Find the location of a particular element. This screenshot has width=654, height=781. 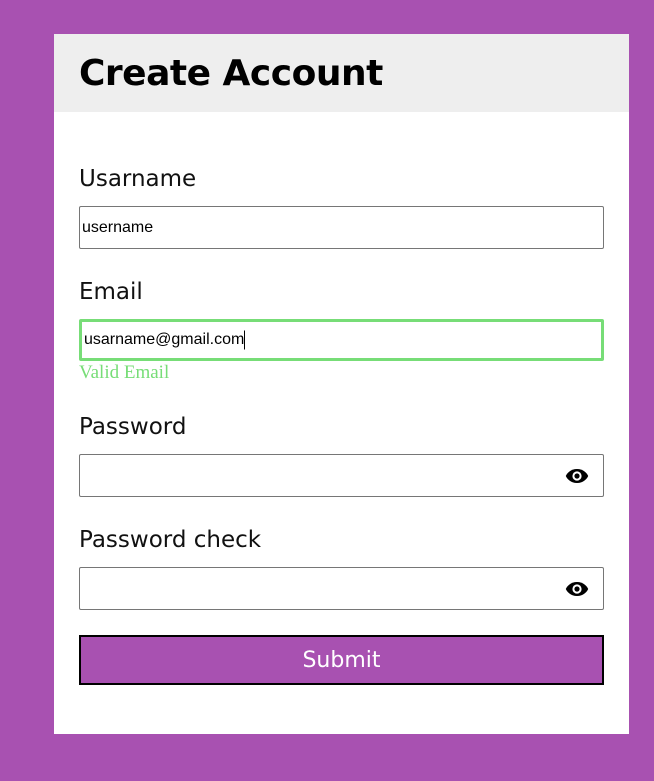

page-title: Create Account is located at coordinates (231, 73).